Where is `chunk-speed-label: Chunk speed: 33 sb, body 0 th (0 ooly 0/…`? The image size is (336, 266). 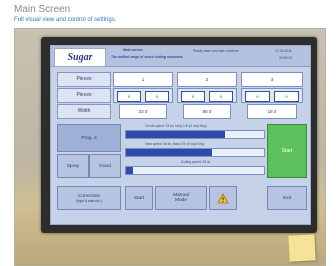 chunk-speed-label: Chunk speed: 33 sb, body 0 th (0 ooly 0/… is located at coordinates (176, 126).